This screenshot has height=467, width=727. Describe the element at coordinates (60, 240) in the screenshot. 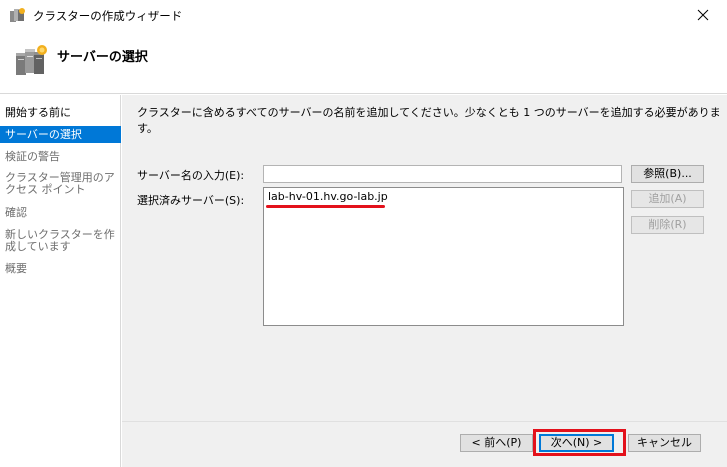

I see `step-creating-cluster: 新しいクラスターを作成しています` at that location.